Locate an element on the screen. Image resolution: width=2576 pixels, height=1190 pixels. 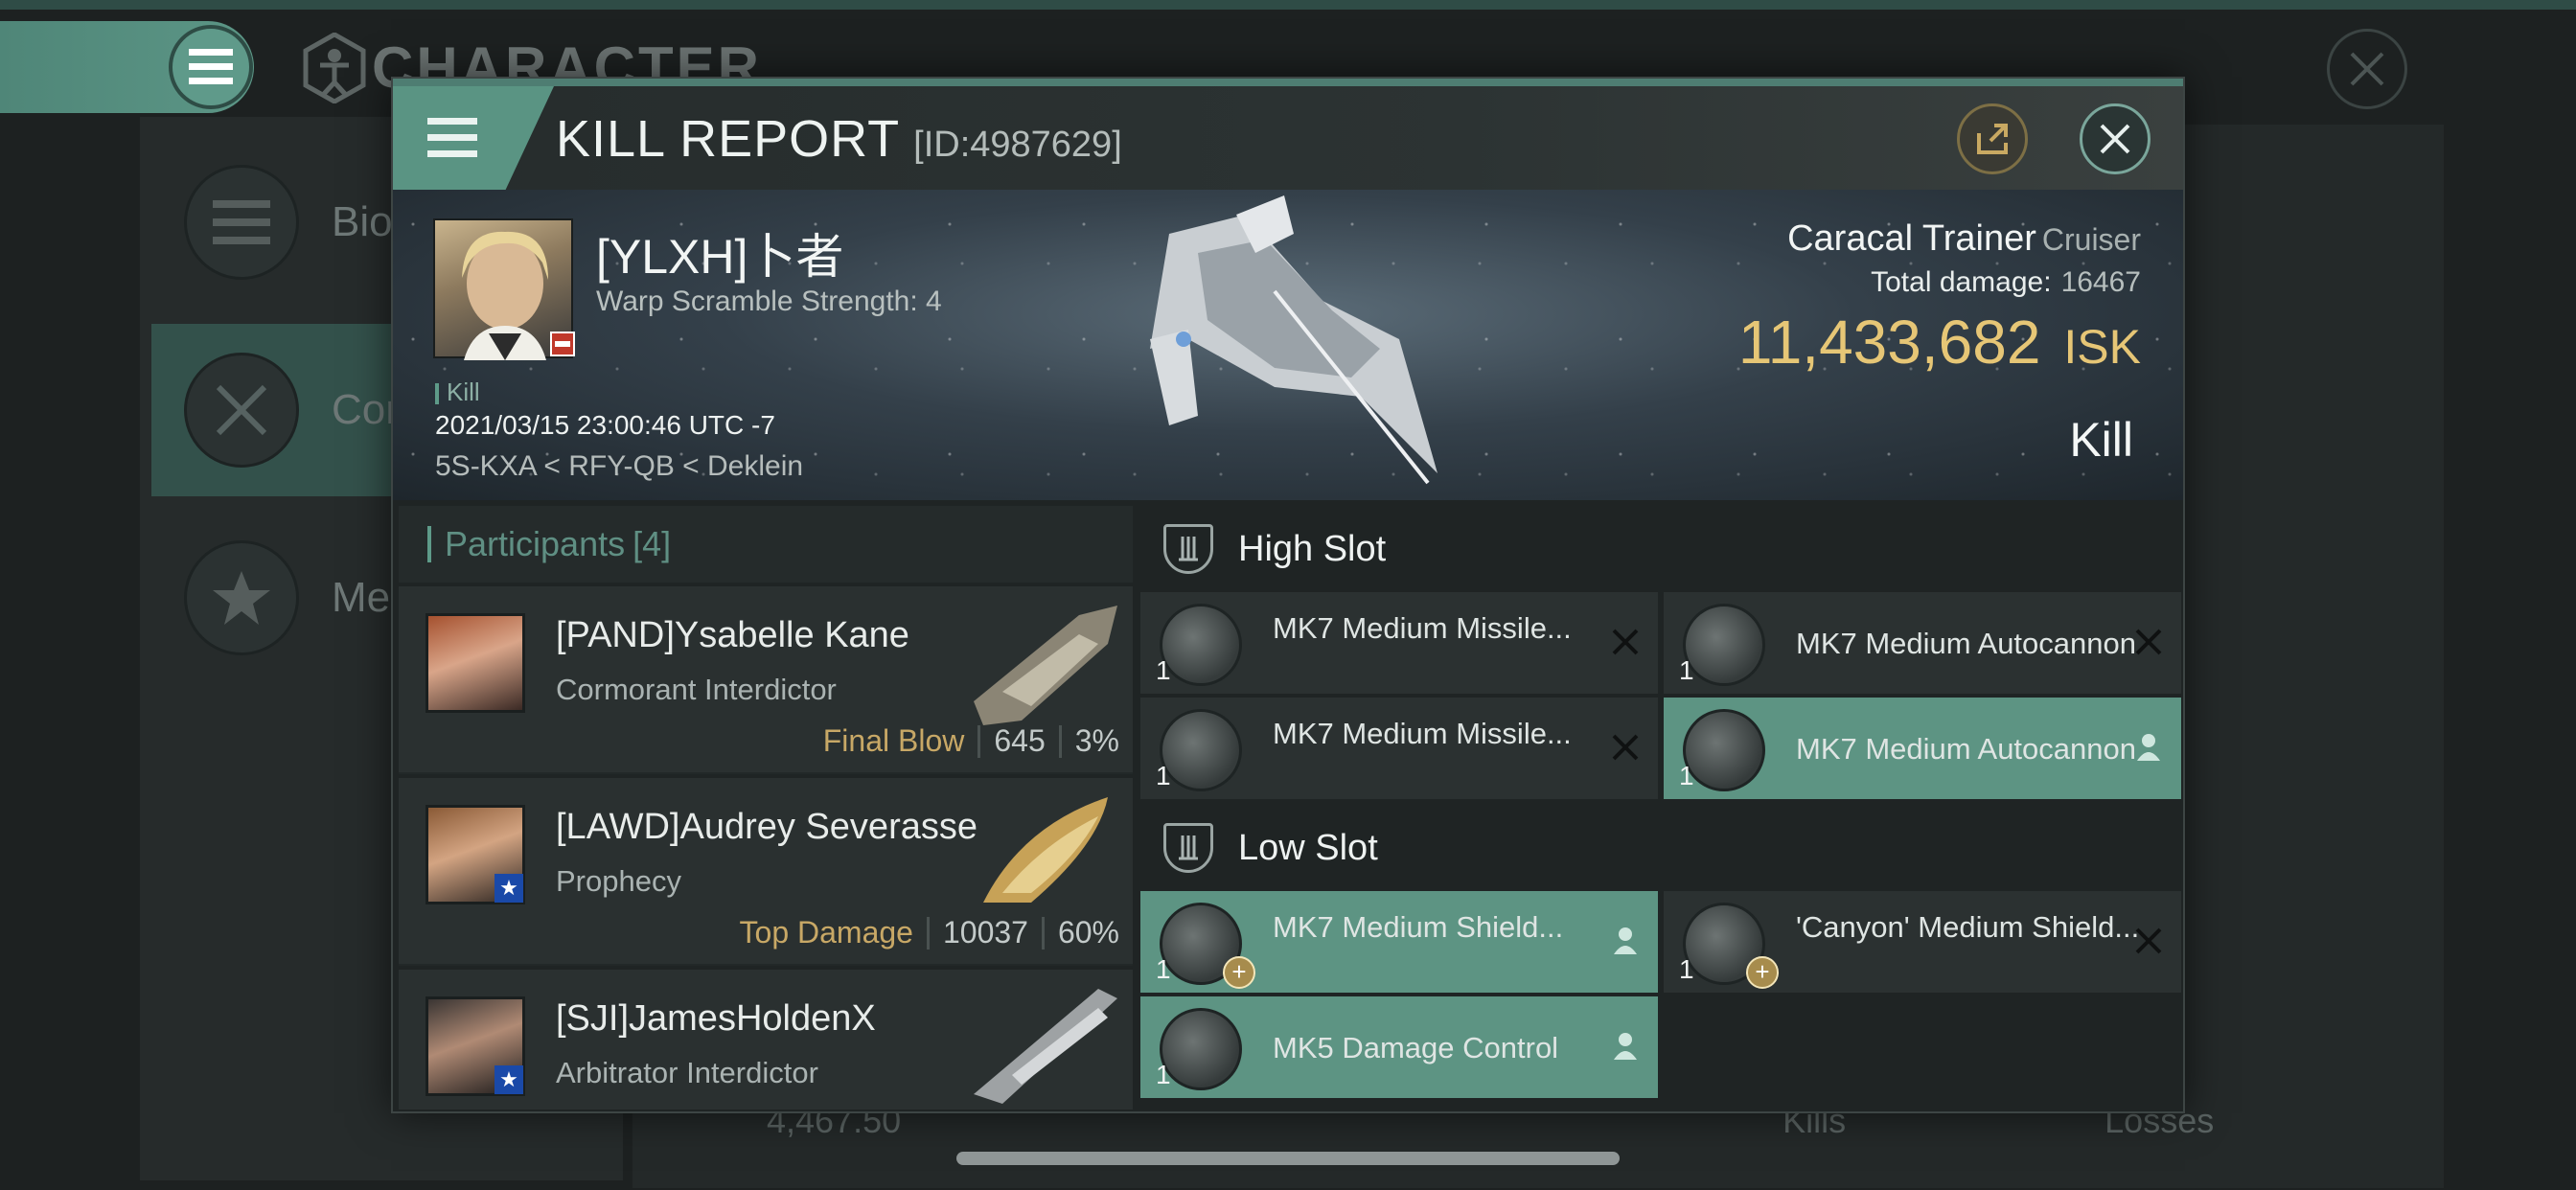
modal-title: KILL REPORT [ID:4987629] is located at coordinates (839, 139).